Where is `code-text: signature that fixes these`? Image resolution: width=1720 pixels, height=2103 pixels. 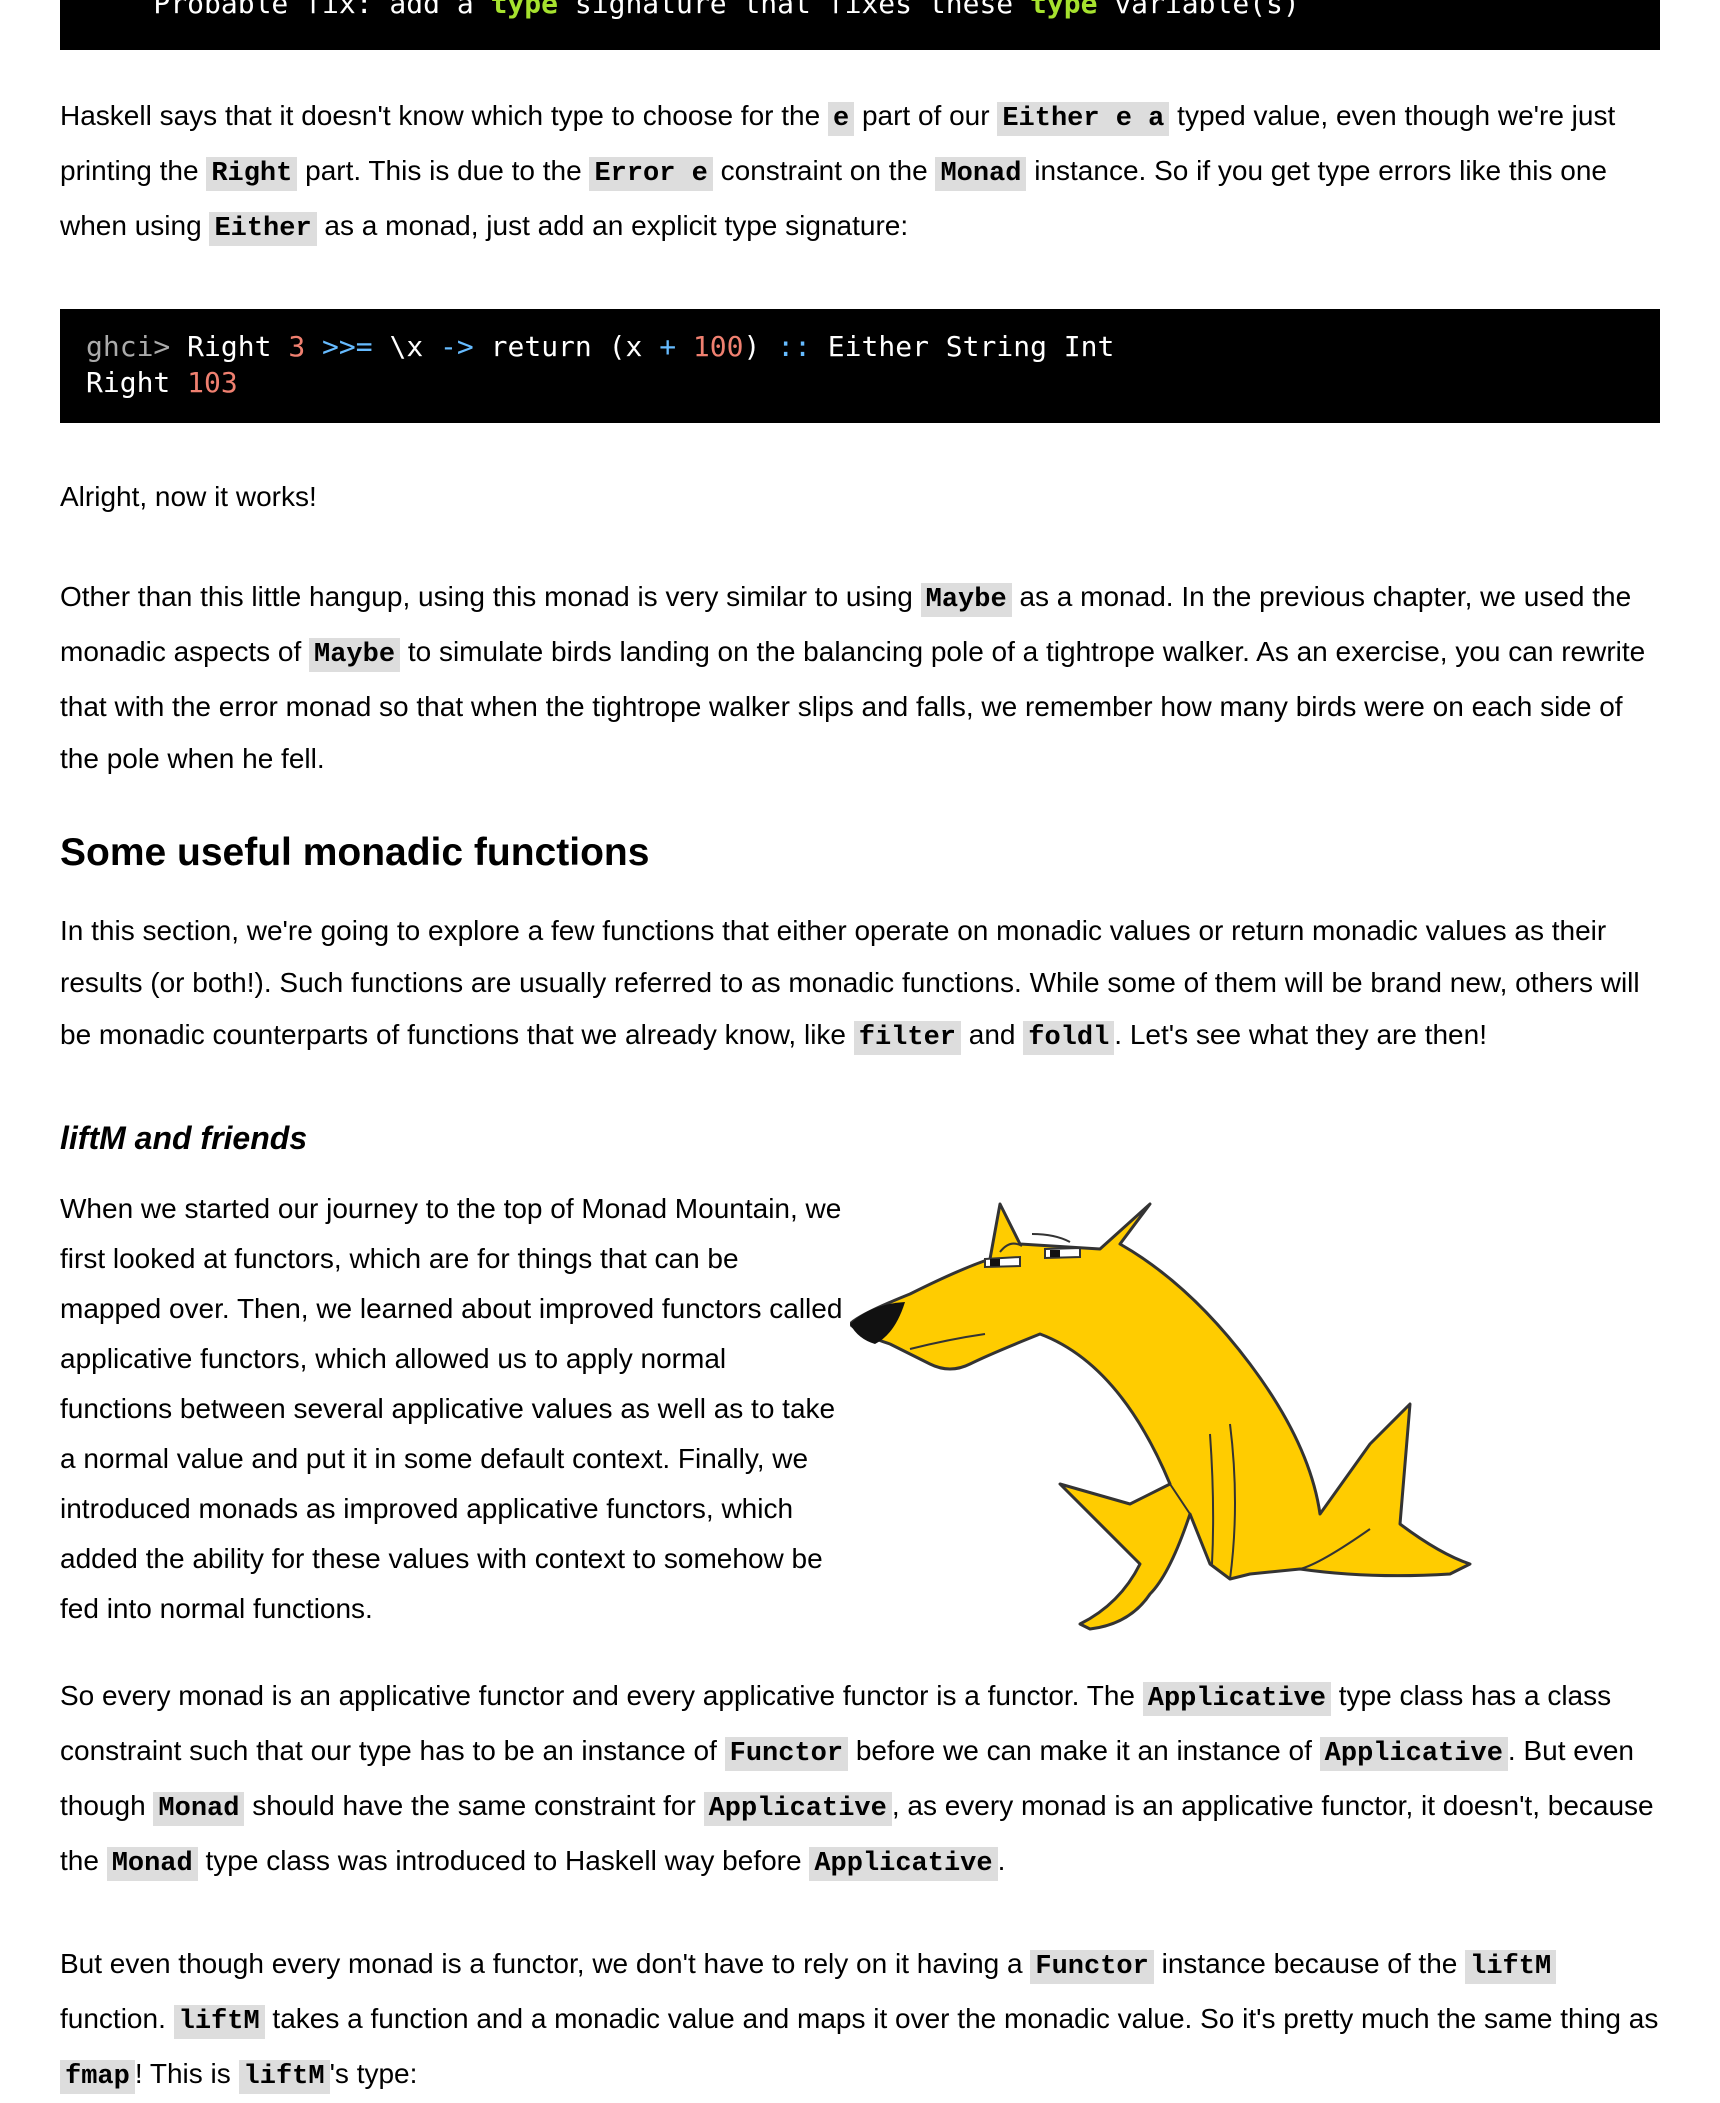
code-text: signature that fixes these is located at coordinates (794, 10).